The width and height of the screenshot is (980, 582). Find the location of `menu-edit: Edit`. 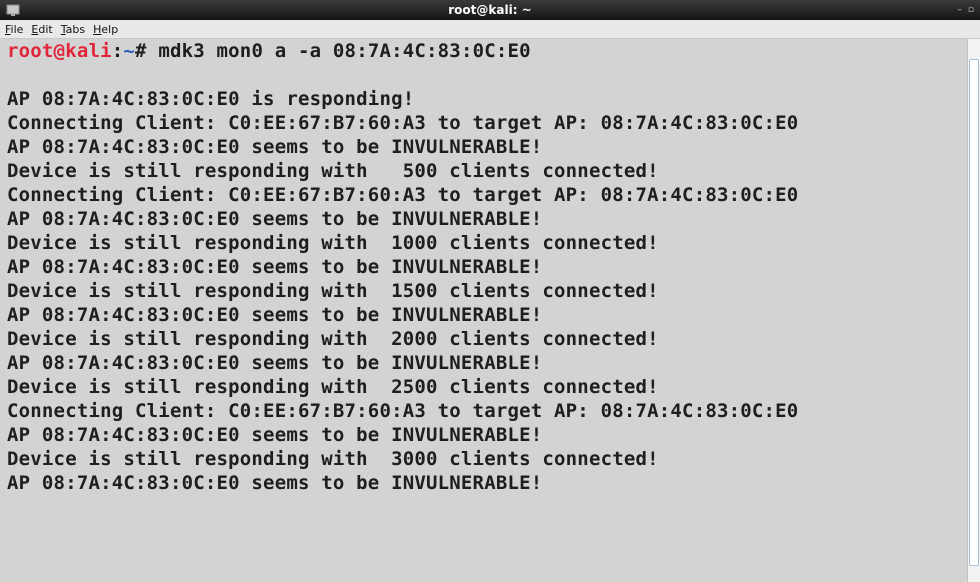

menu-edit: Edit is located at coordinates (41, 29).